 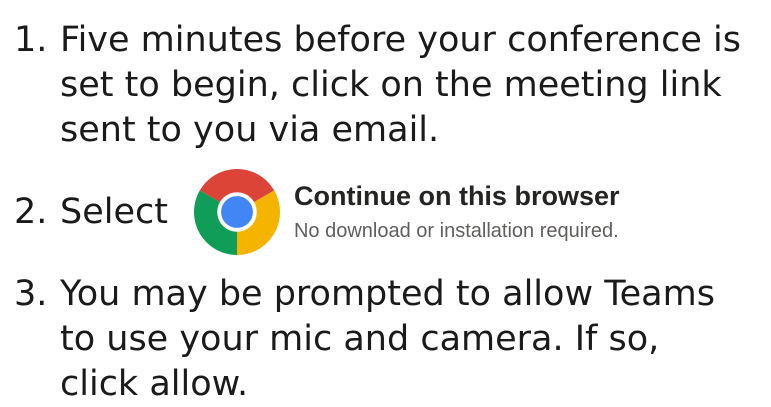 I want to click on option-subtitle: No download or installation required., so click(x=456, y=231).